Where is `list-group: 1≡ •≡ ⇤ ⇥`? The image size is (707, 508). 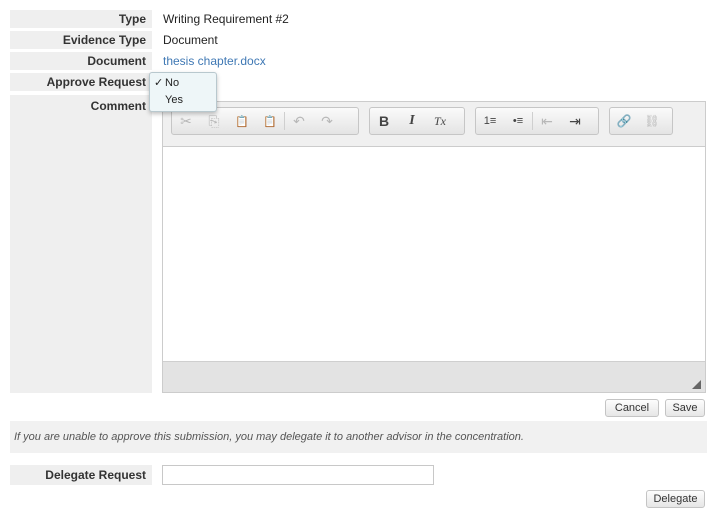
list-group: 1≡ •≡ ⇤ ⇥ is located at coordinates (537, 121).